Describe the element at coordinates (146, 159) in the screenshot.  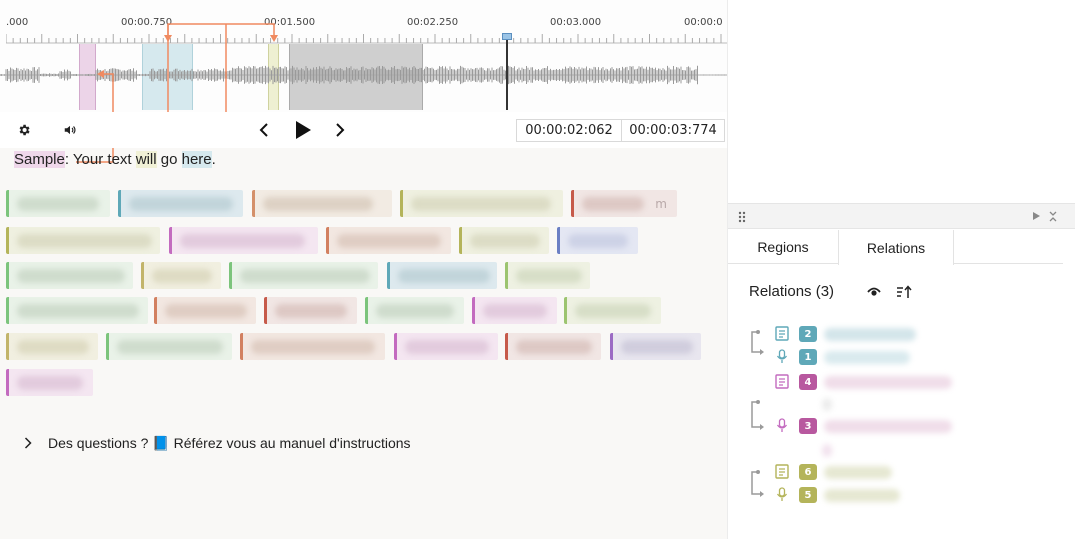
I see `highlighted-word: will` at that location.